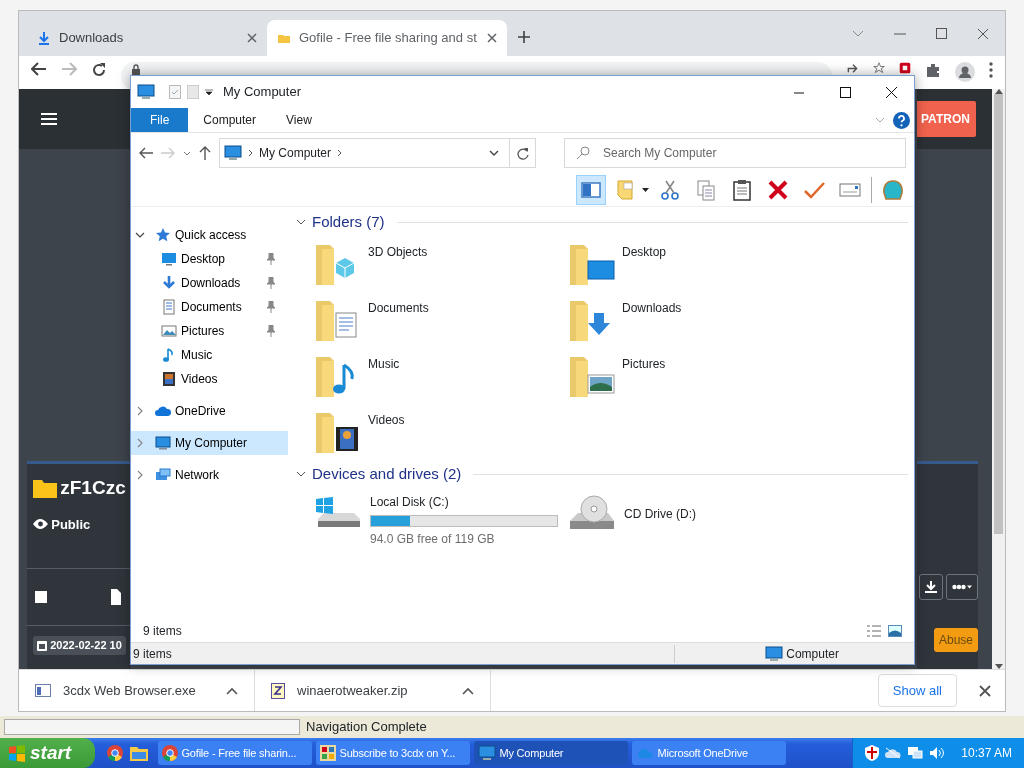 This screenshot has height=768, width=1024. What do you see at coordinates (353, 690) in the screenshot?
I see `file-name: winaerotweaker.zip` at bounding box center [353, 690].